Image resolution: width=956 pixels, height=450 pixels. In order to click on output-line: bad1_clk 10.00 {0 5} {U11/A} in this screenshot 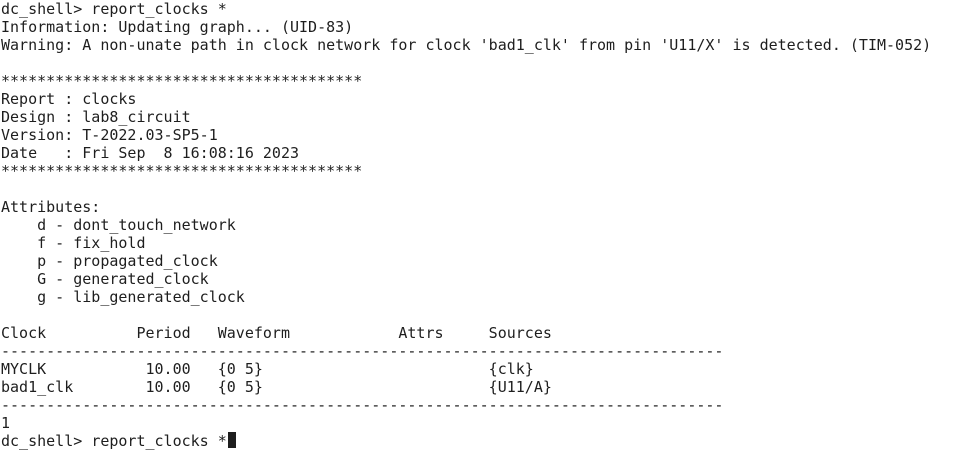, I will do `click(276, 387)`.